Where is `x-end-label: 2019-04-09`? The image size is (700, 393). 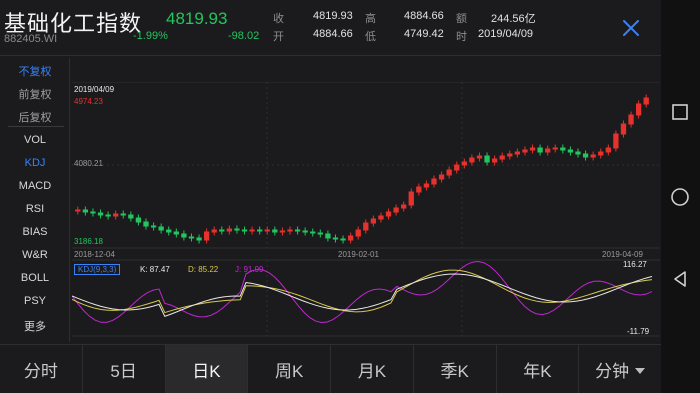
x-end-label: 2019-04-09 is located at coordinates (622, 254).